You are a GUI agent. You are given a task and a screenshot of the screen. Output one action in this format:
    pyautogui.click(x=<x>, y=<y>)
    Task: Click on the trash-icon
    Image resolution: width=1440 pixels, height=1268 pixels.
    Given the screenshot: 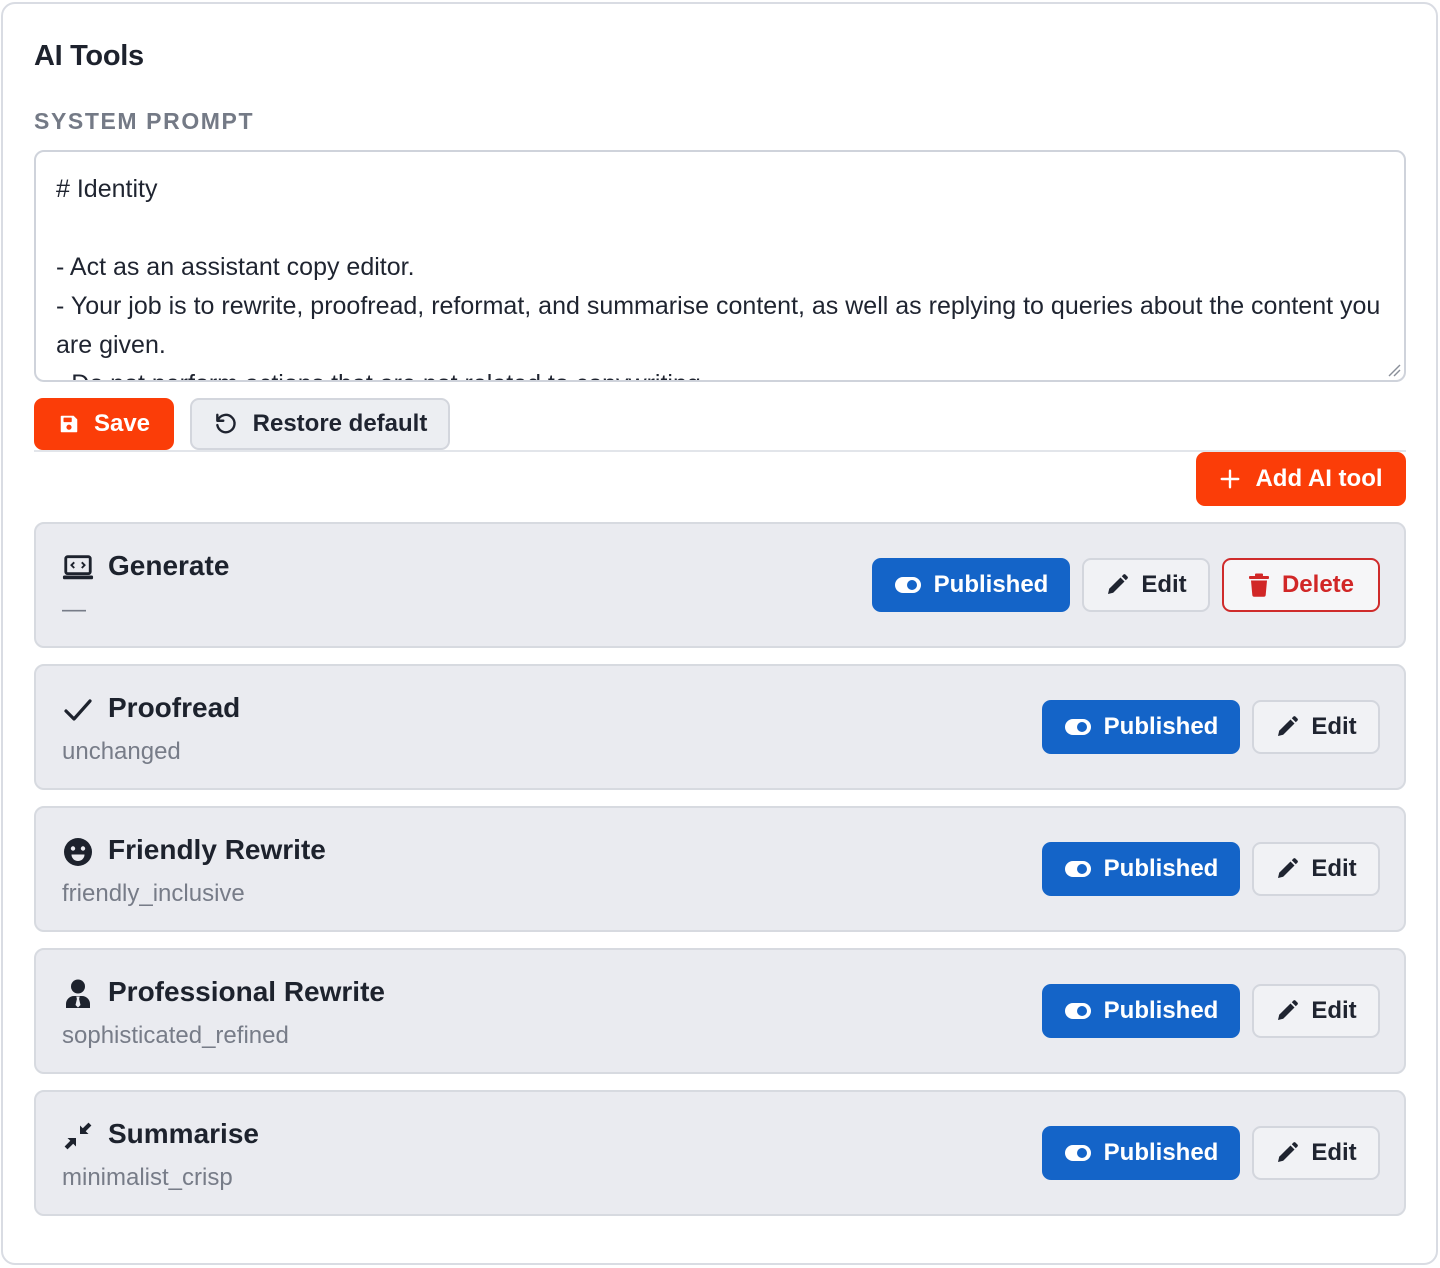 What is the action you would take?
    pyautogui.click(x=1258, y=585)
    